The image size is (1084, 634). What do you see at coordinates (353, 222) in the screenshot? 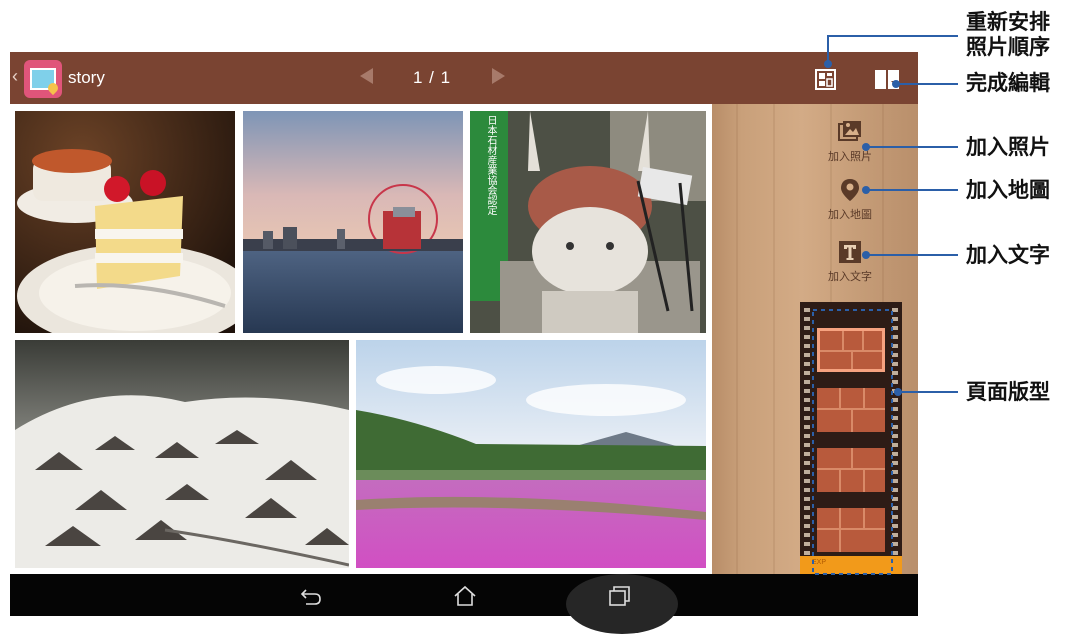
I see `photo-harbor` at bounding box center [353, 222].